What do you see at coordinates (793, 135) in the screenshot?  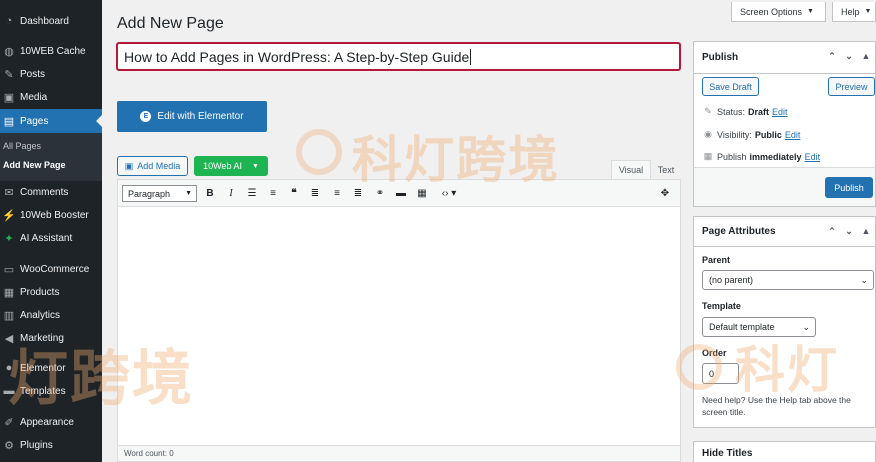 I see `edit-visibility-link: Edit` at bounding box center [793, 135].